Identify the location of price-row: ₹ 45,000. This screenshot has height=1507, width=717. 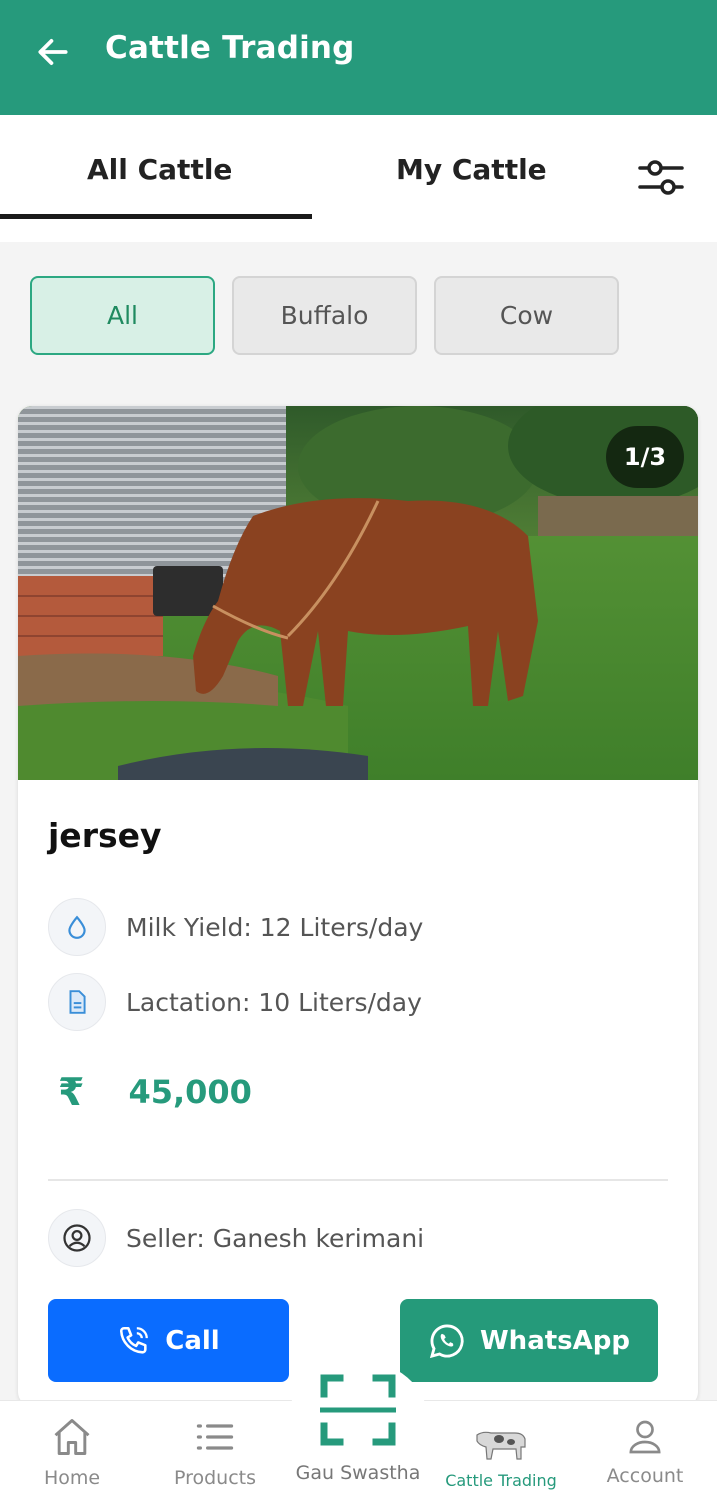
(155, 1092).